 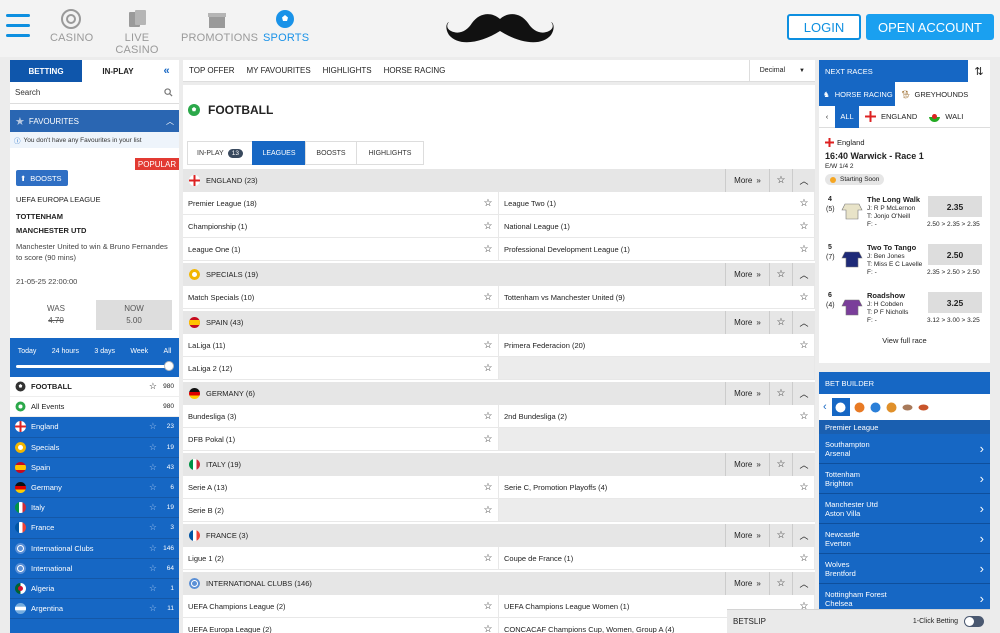 What do you see at coordinates (42, 178) in the screenshot?
I see `boosts-button: ⬆ BOOSTS` at bounding box center [42, 178].